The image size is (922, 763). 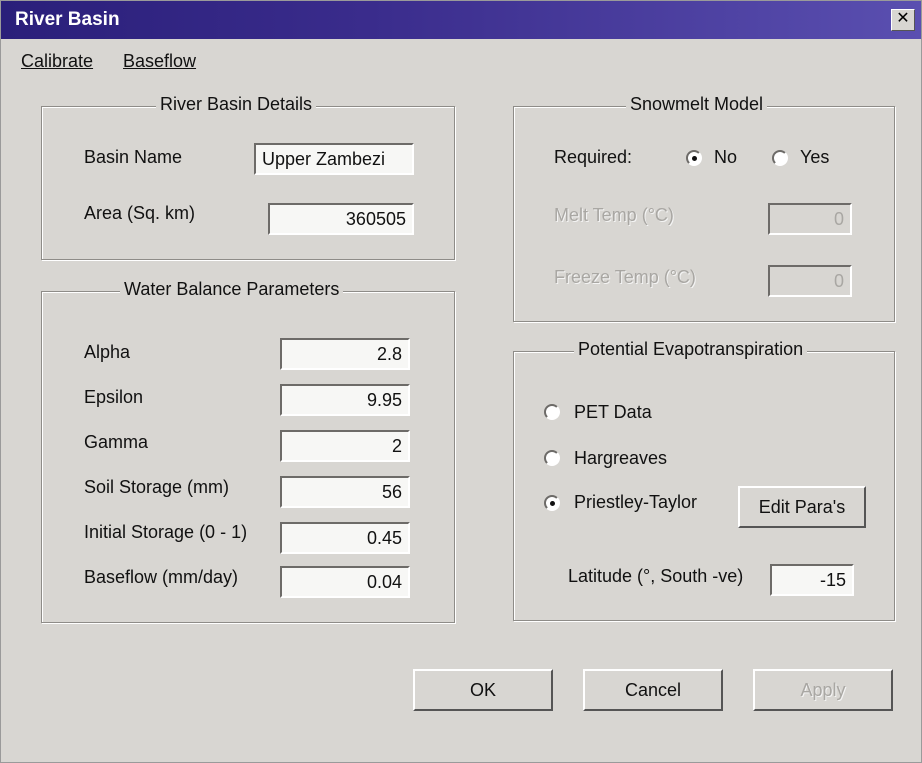 What do you see at coordinates (345, 582) in the screenshot?
I see `baseflow-field: 0.04` at bounding box center [345, 582].